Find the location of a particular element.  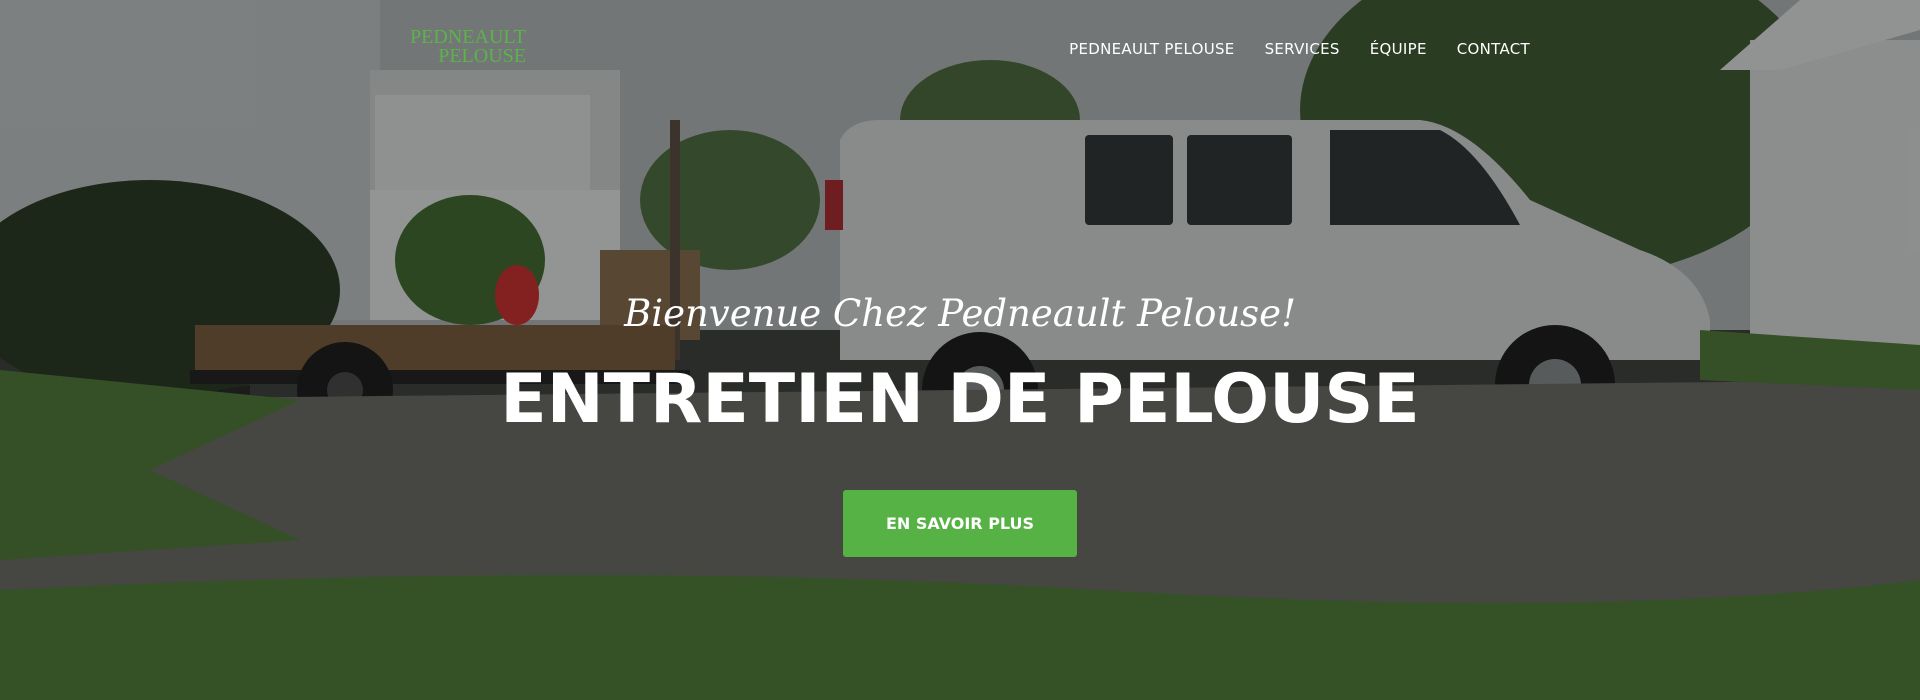

nav-item-equipe: ÉQUIPE is located at coordinates (1398, 49).